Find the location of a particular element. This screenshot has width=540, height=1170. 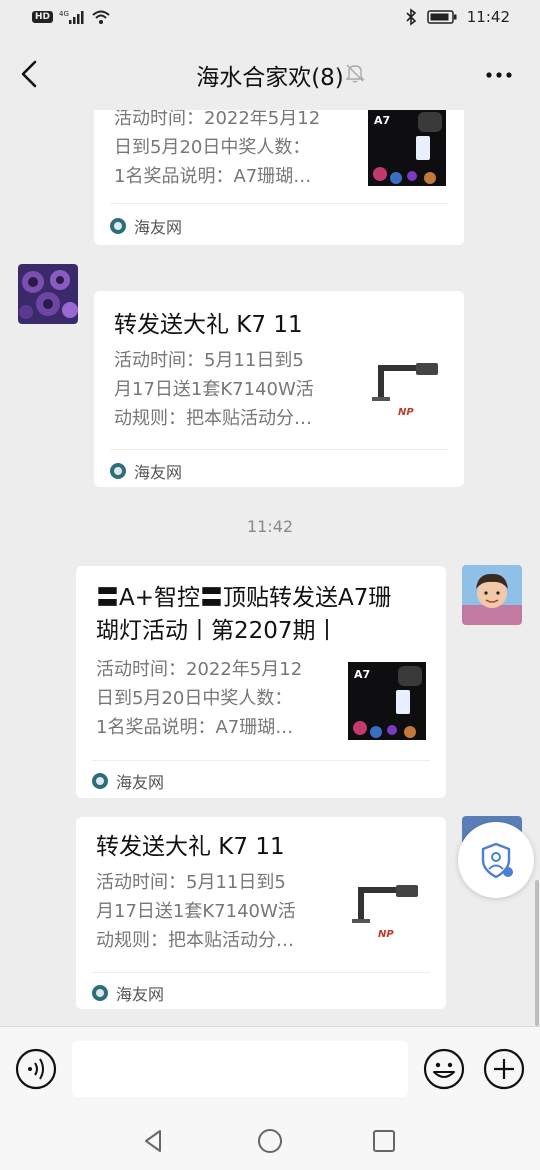

hd-indicator: HD is located at coordinates (43, 17).